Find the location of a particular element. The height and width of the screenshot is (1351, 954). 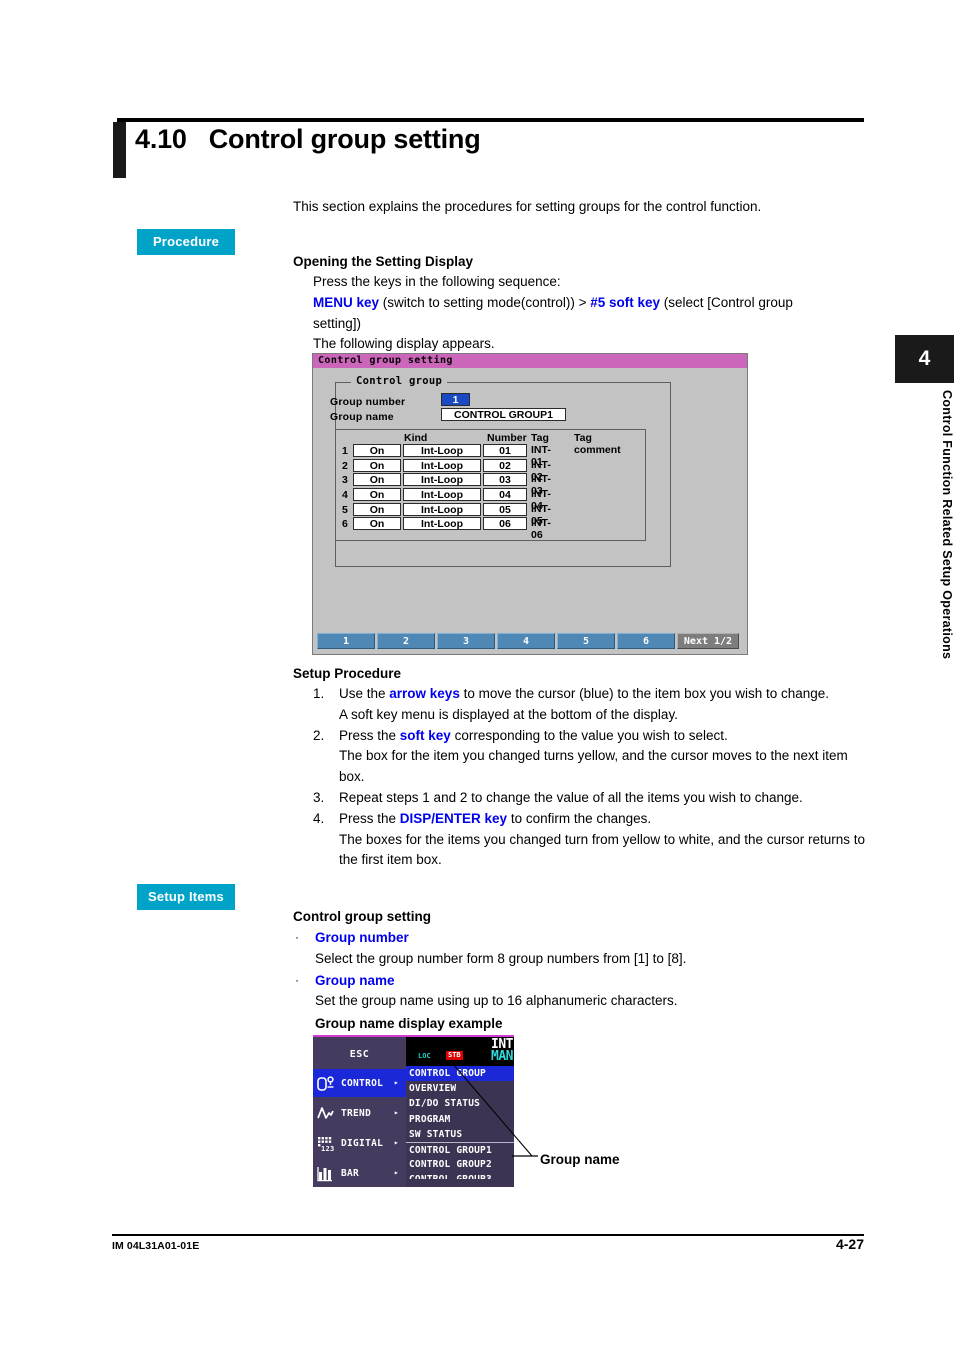

document-id: IM 04L31A01-01E is located at coordinates (156, 1246).